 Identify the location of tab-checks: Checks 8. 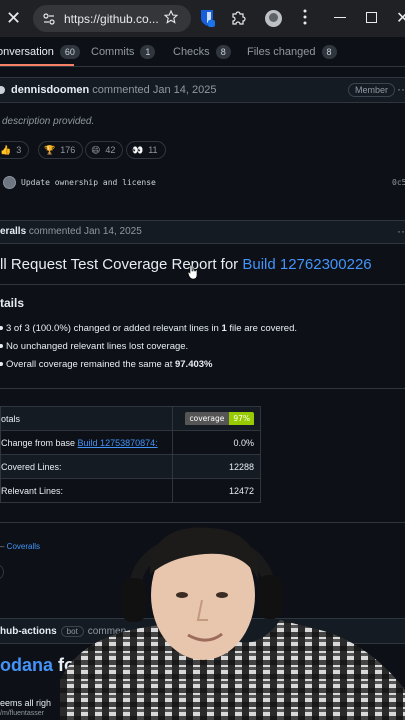
(202, 52).